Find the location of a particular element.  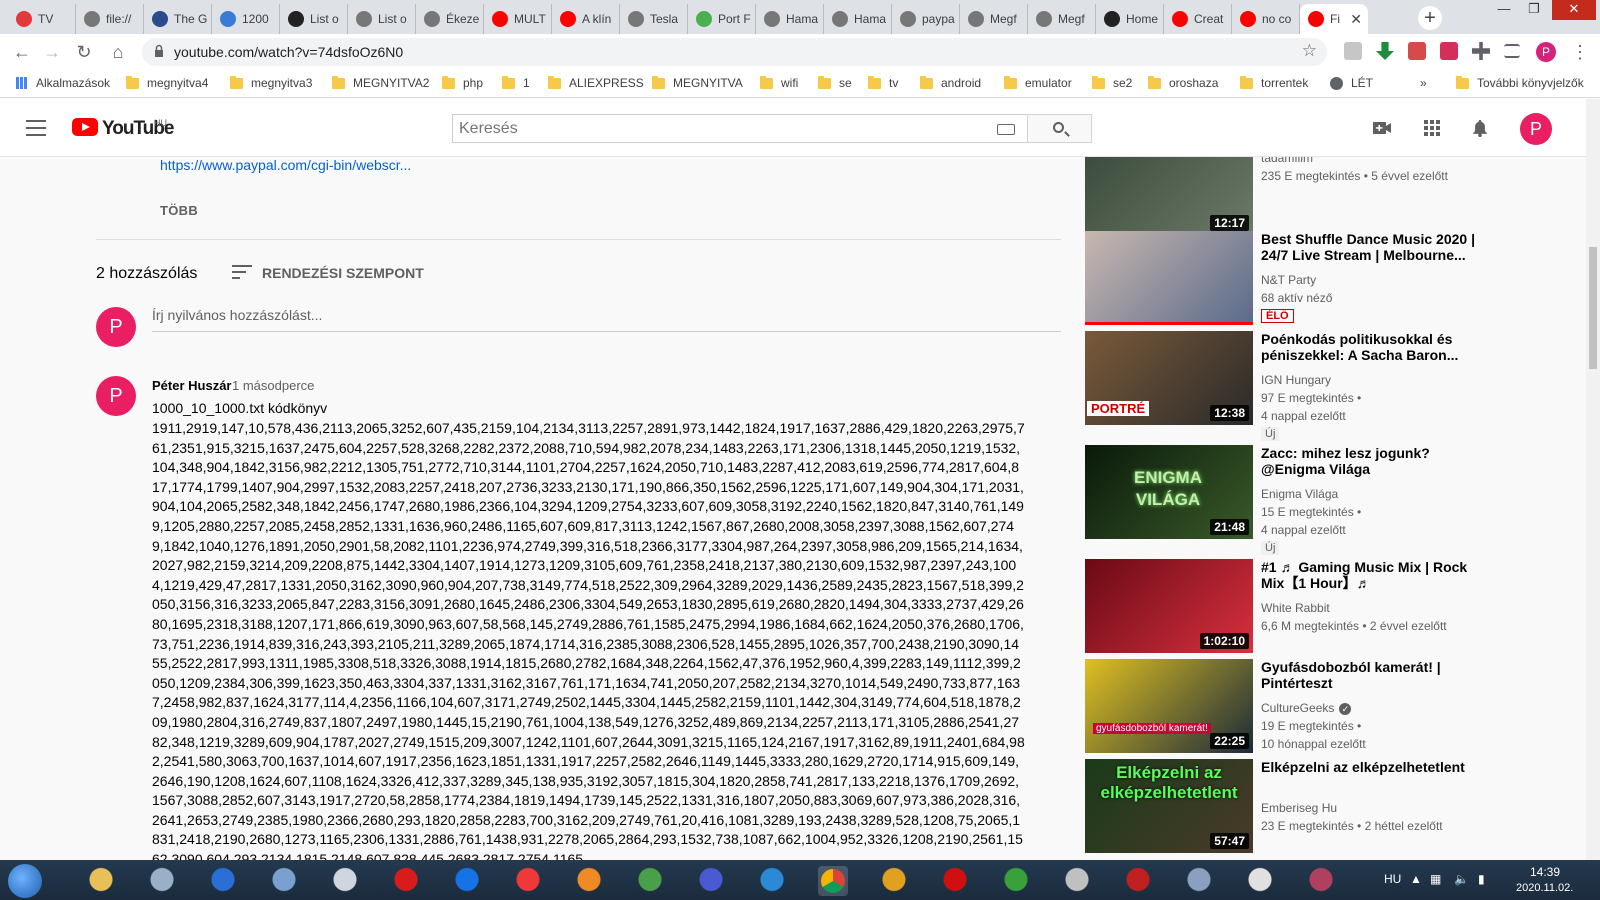

calculator-icon is located at coordinates (345, 881).